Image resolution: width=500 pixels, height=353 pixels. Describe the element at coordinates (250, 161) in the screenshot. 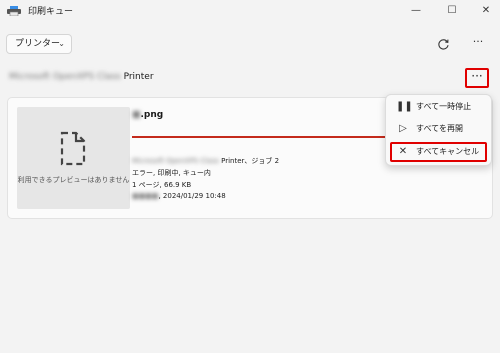

I see `job-printer-suffix: Printer、ジョブ 2` at that location.